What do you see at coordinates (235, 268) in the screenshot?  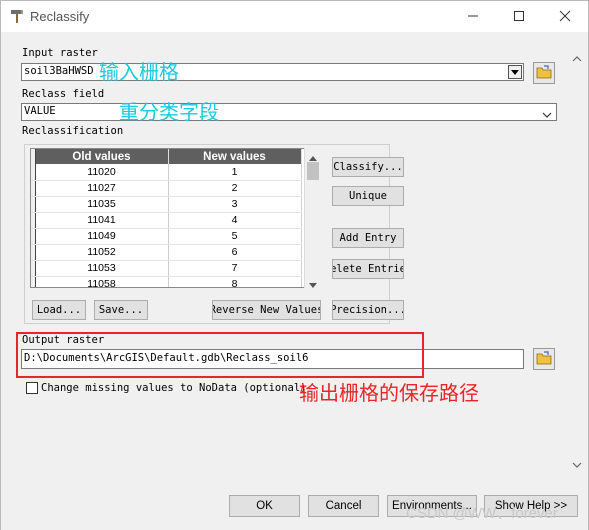 I see `new-value-cell: 7` at bounding box center [235, 268].